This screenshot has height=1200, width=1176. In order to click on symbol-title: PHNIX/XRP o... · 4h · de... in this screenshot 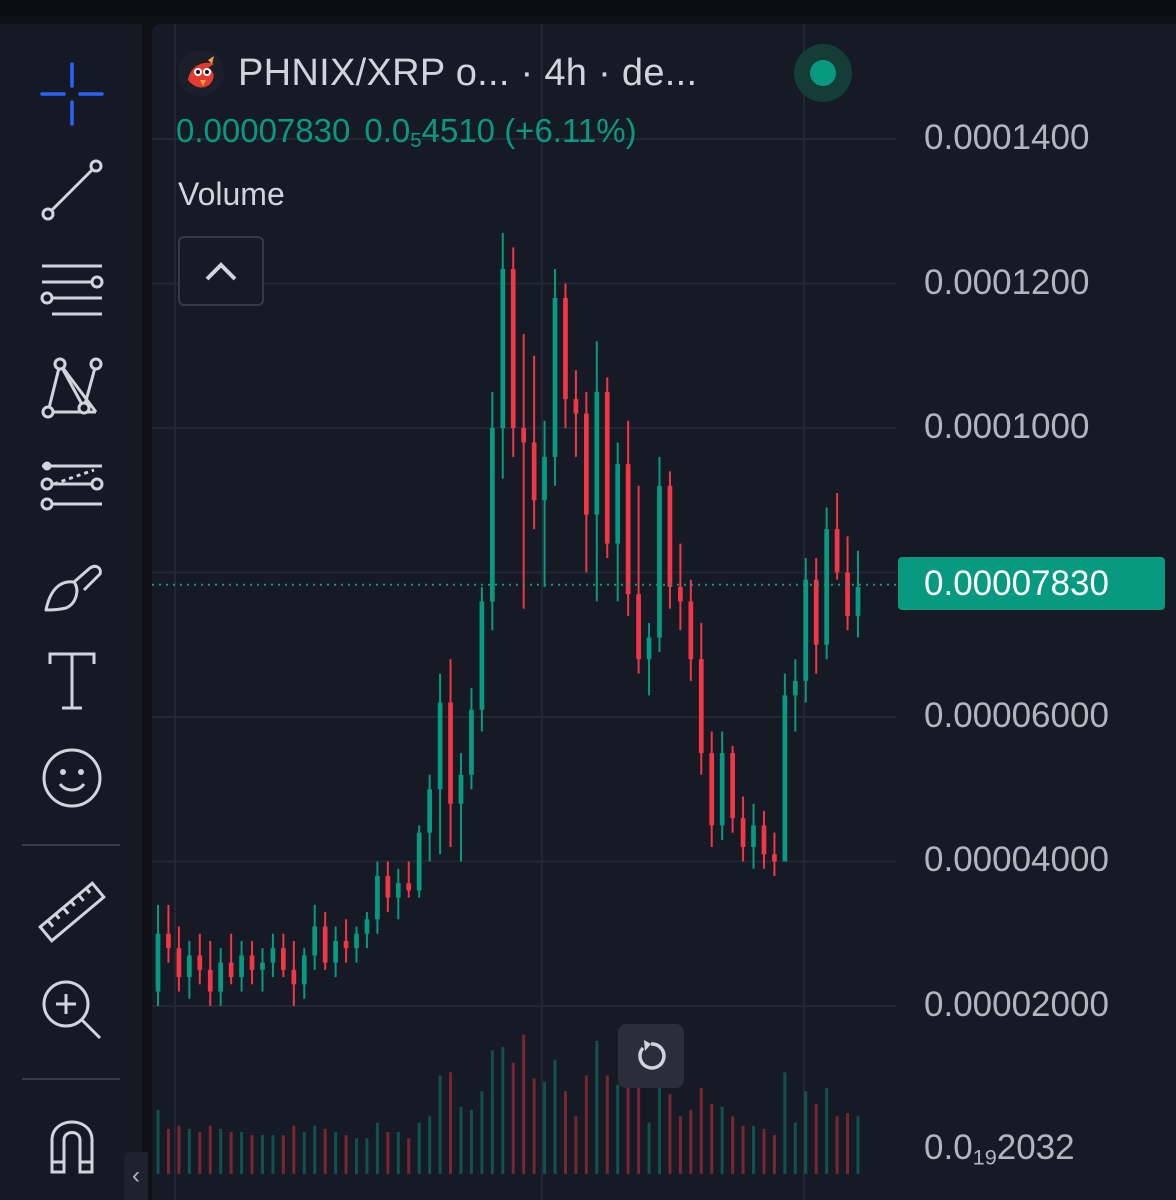, I will do `click(468, 72)`.